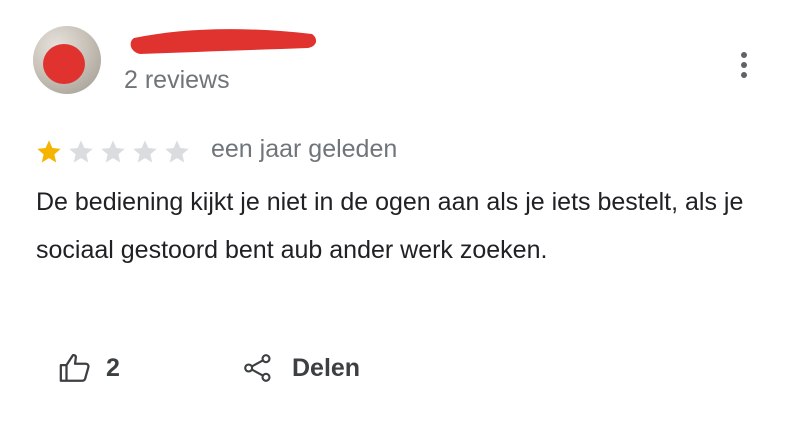 The height and width of the screenshot is (437, 800). Describe the element at coordinates (74, 367) in the screenshot. I see `thumbs-up-icon` at that location.